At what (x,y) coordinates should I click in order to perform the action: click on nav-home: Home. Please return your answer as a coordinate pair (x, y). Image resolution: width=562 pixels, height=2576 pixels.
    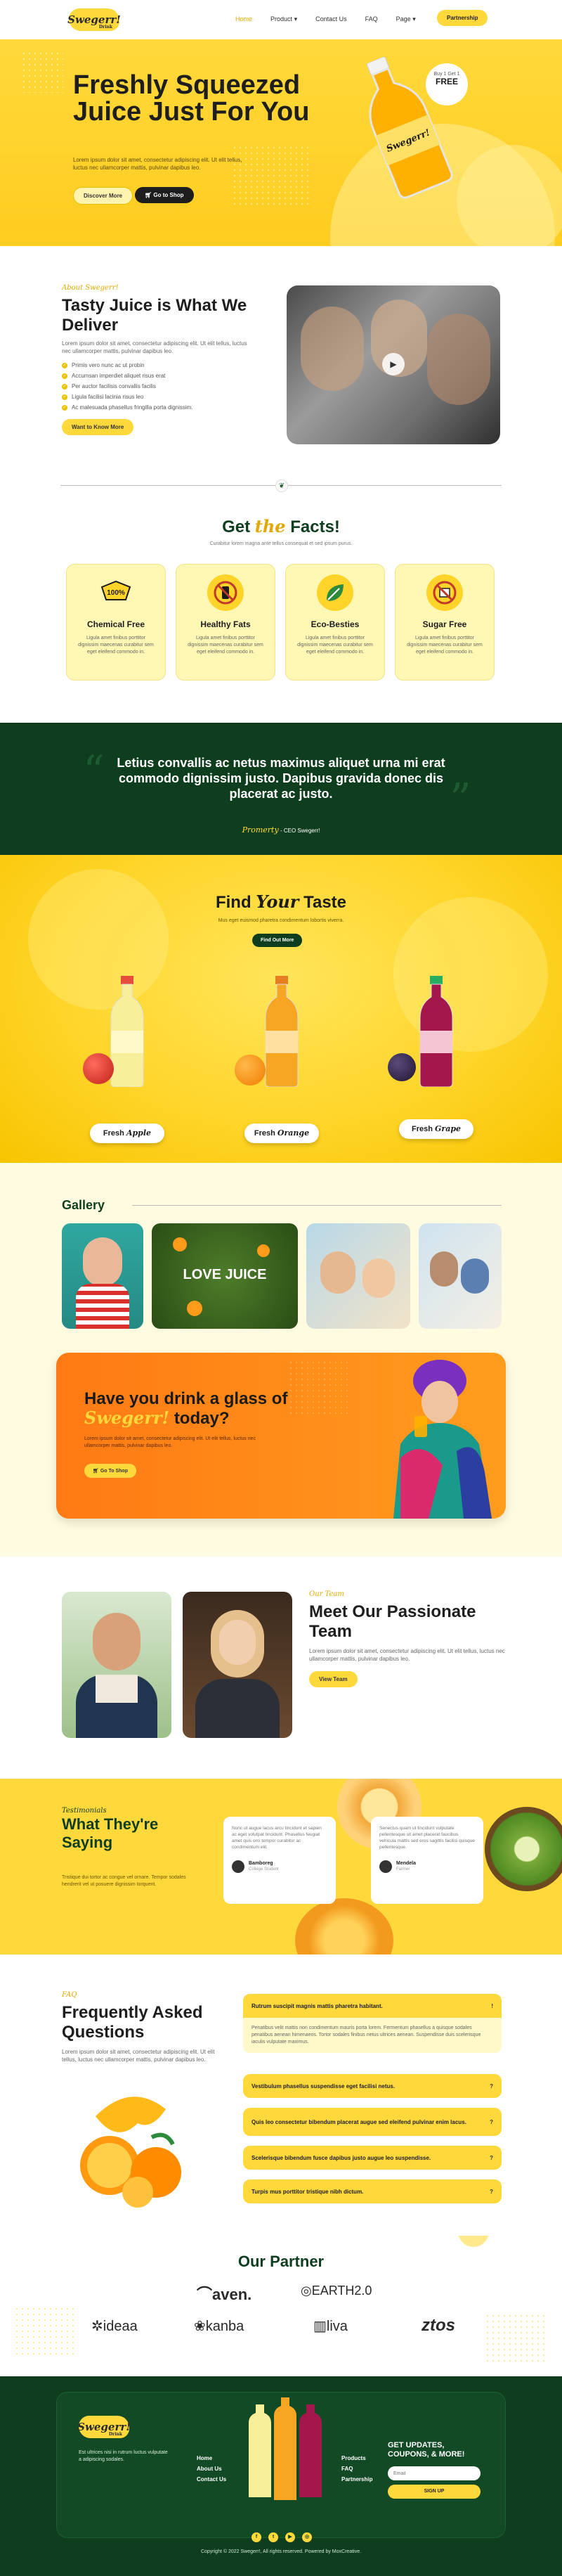
    Looking at the image, I should click on (243, 19).